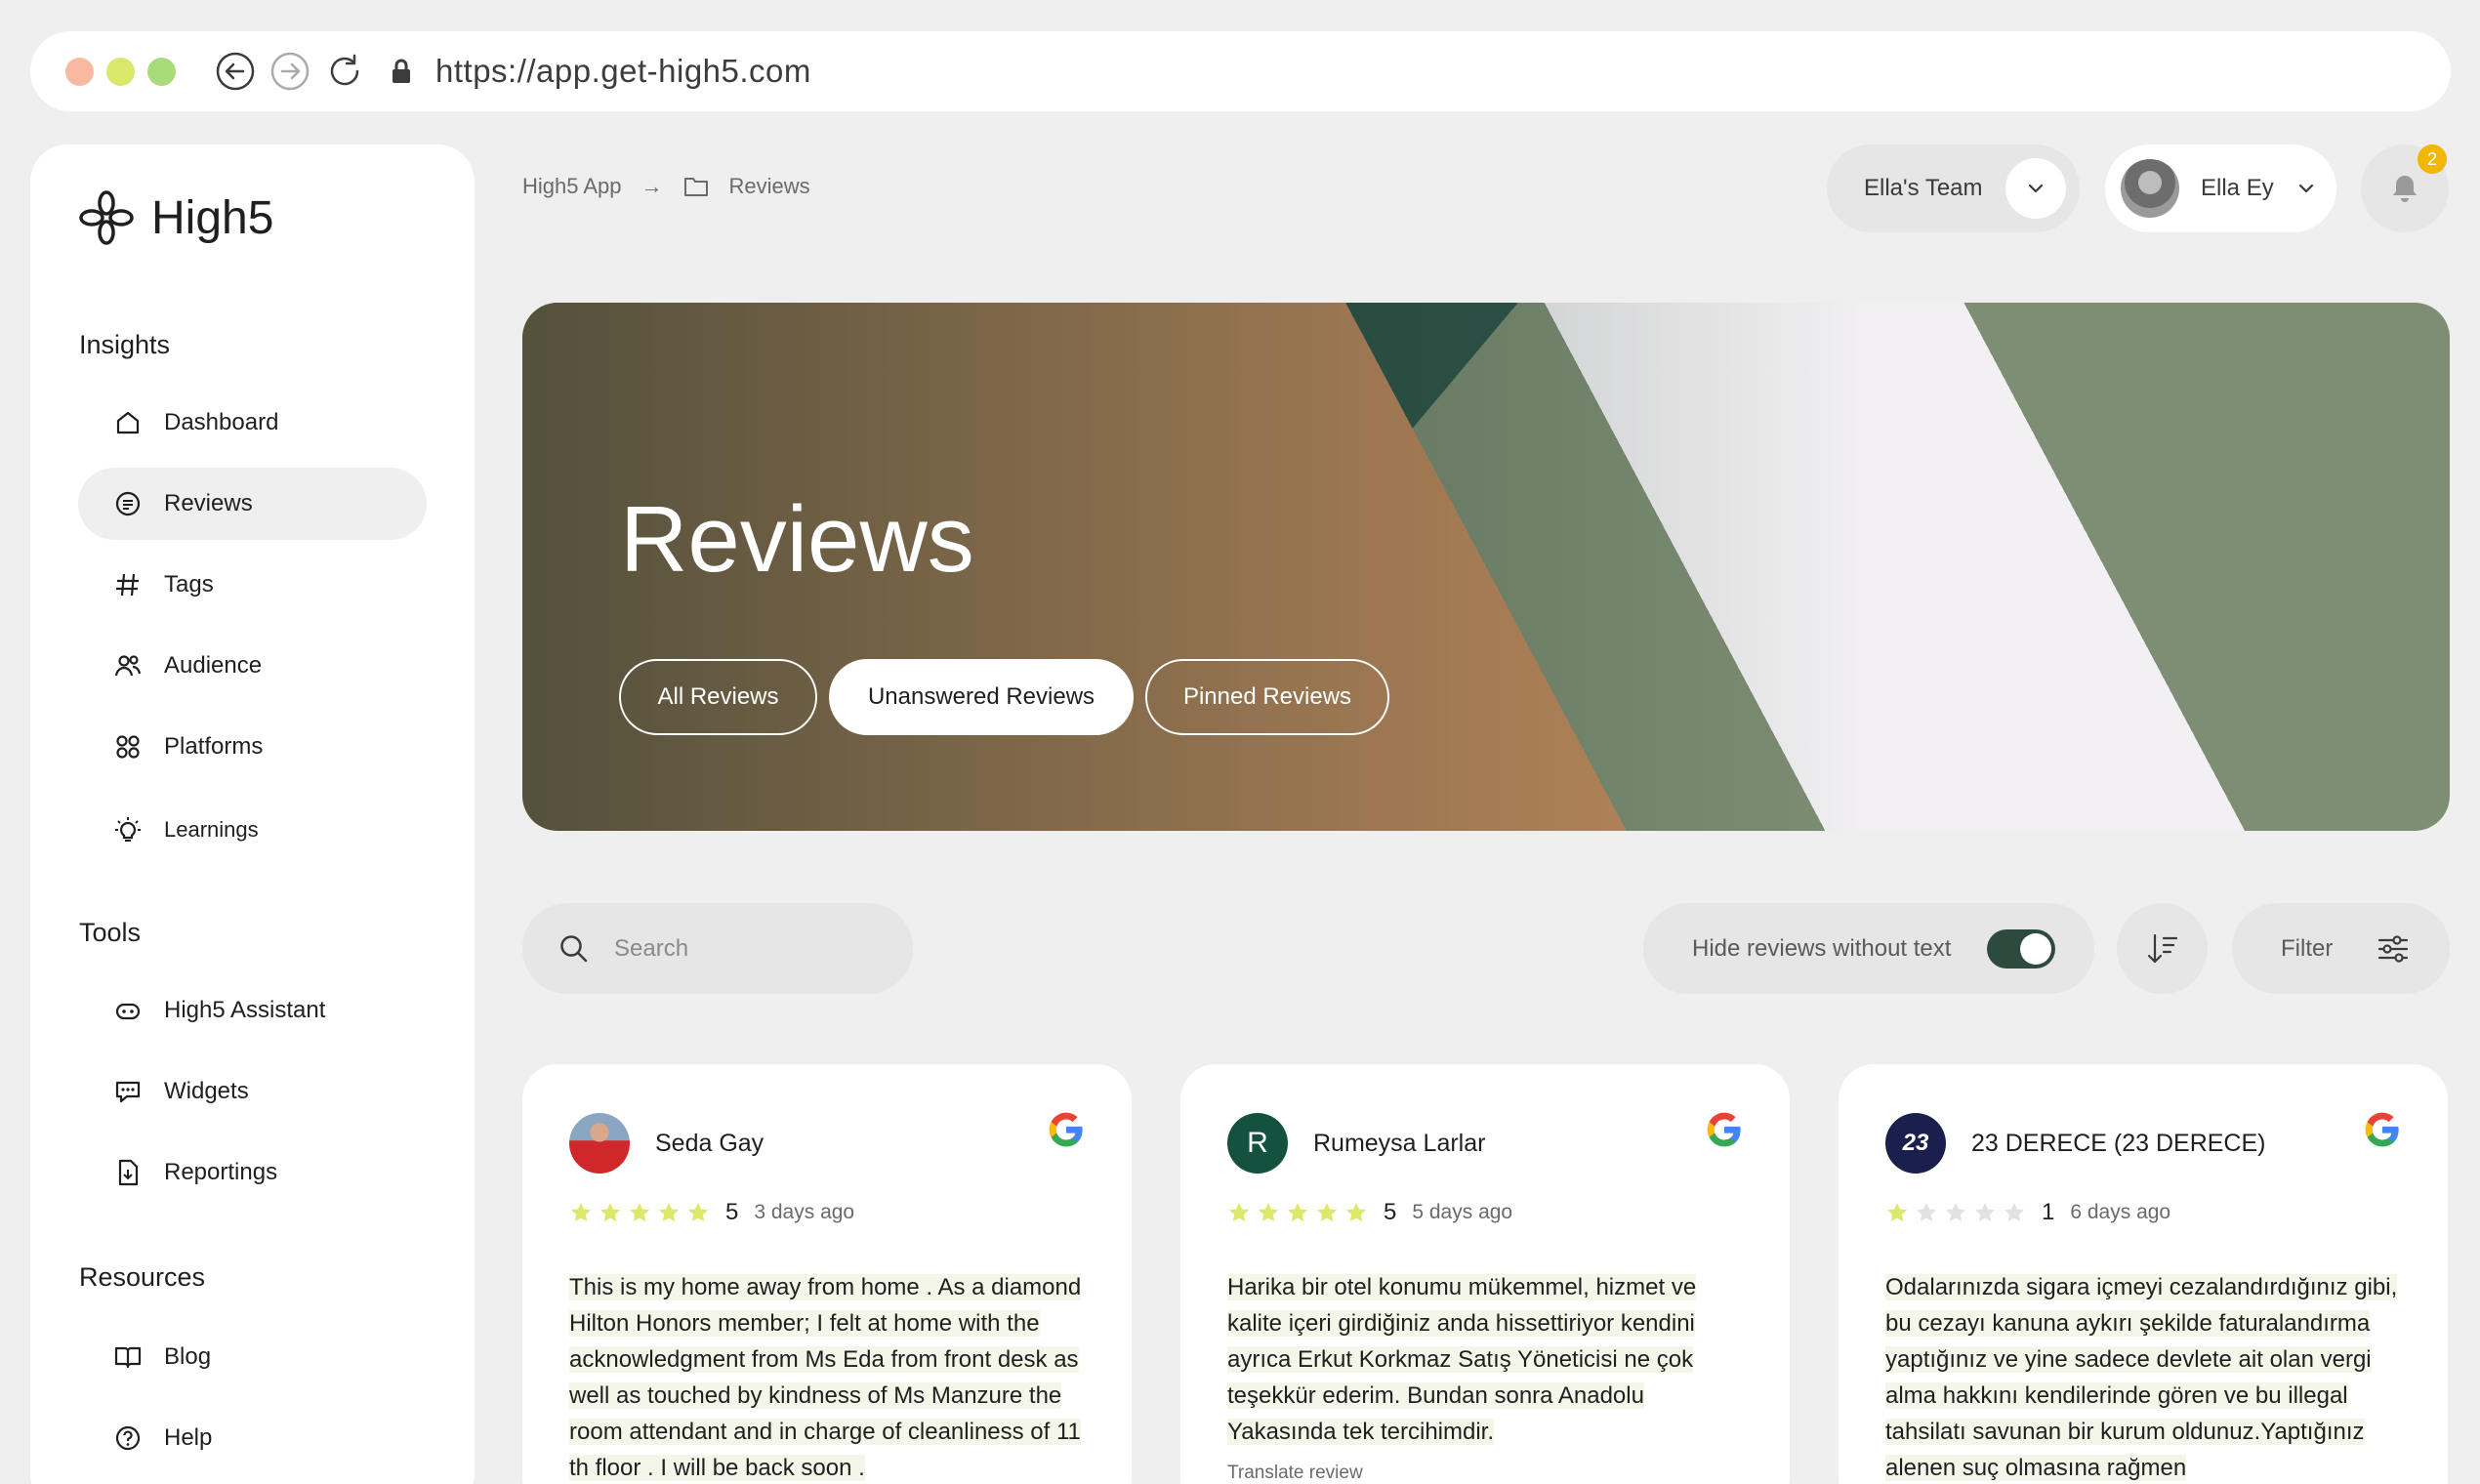 This screenshot has height=1484, width=2480. I want to click on back-arrow-icon, so click(235, 72).